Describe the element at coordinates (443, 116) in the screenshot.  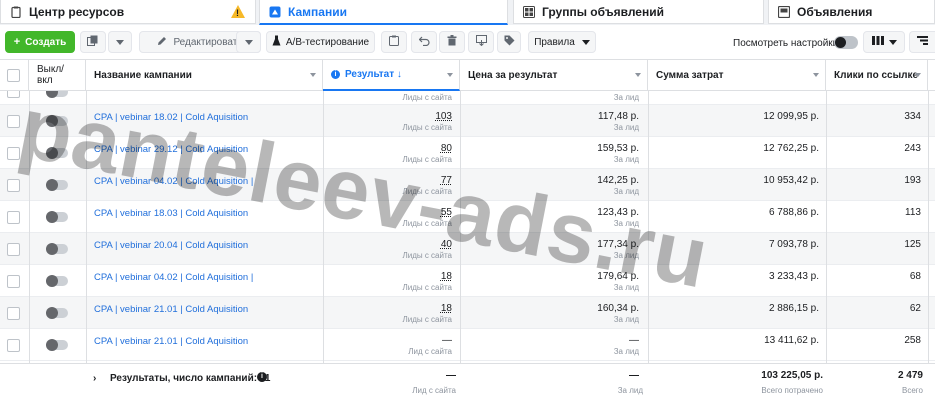
I see `result-value: 103` at that location.